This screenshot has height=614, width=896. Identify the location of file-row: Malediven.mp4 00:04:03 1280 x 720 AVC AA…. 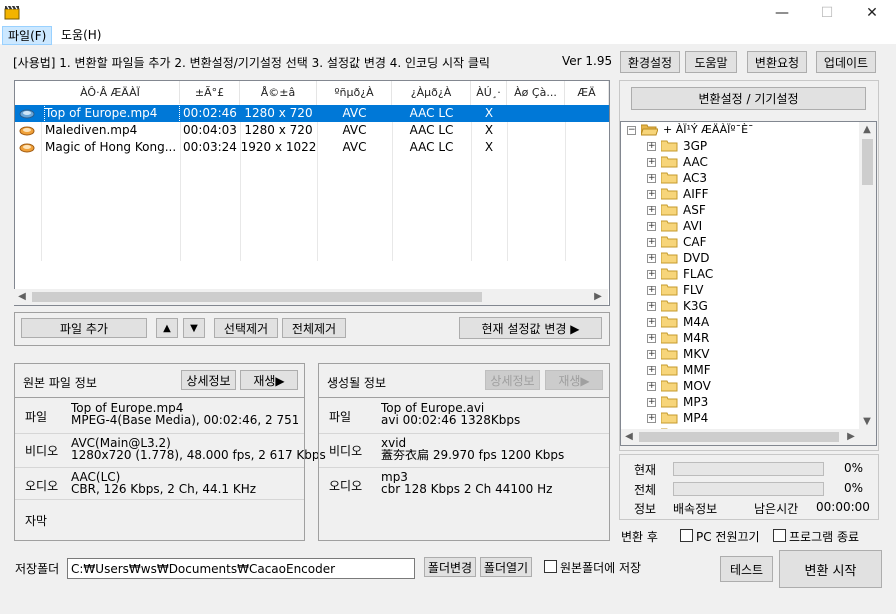
(312, 130).